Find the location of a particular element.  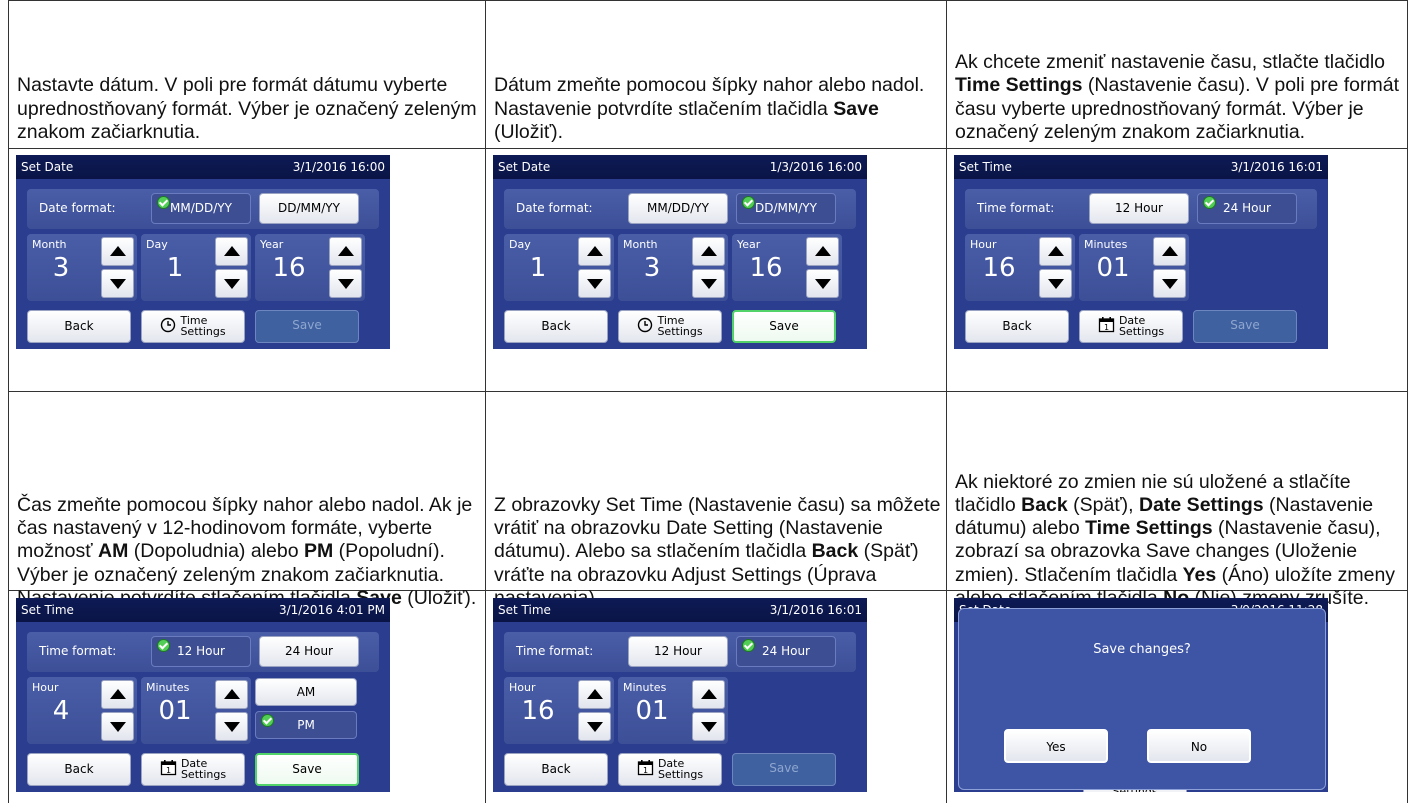

yes-button: Yes is located at coordinates (1056, 746).